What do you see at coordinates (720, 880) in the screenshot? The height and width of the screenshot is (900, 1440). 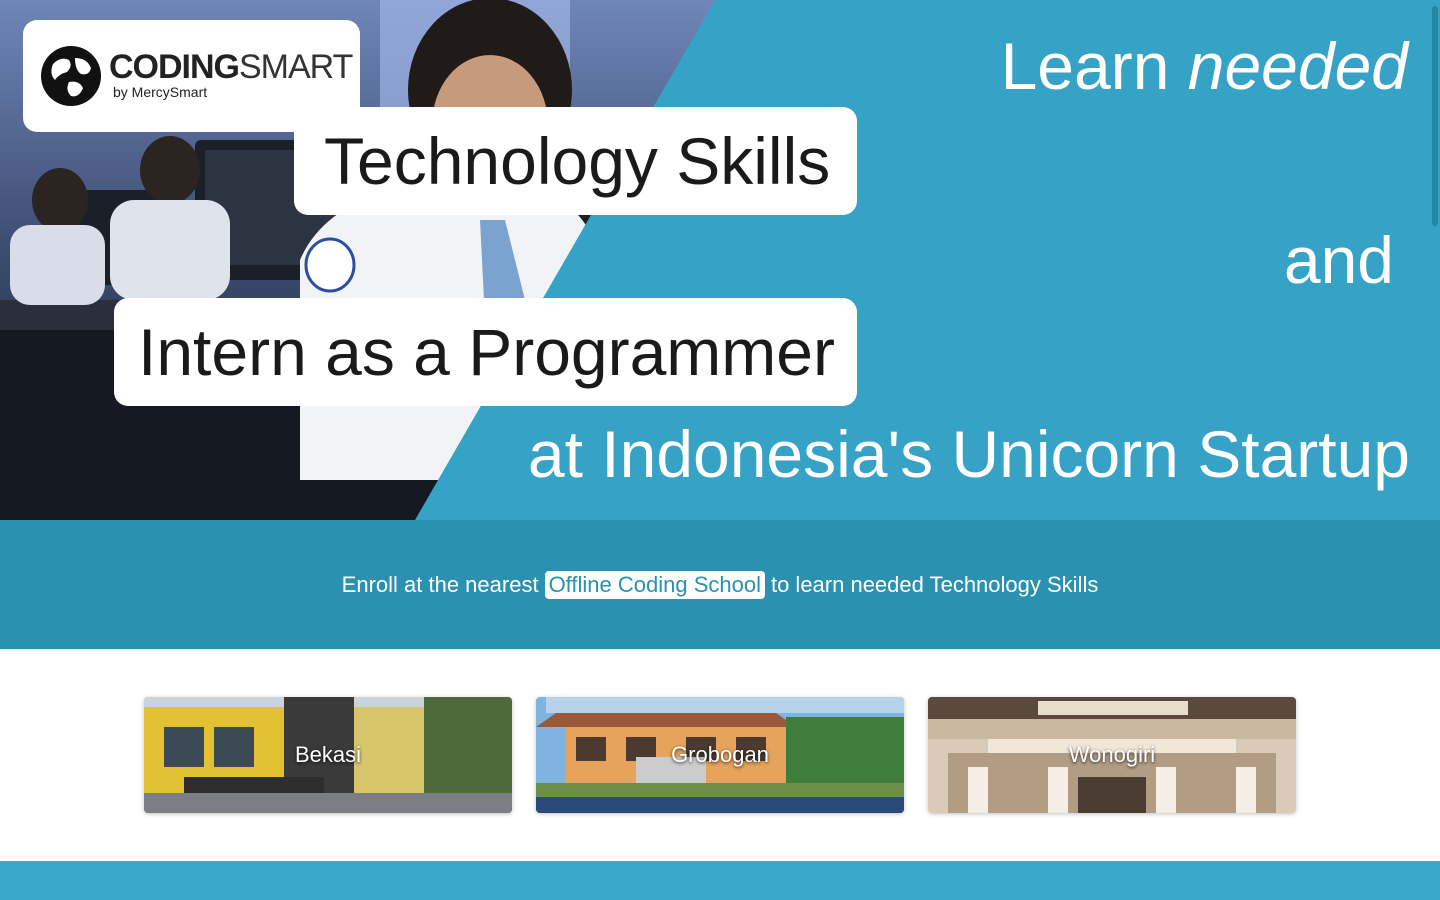 I see `next-section-band` at bounding box center [720, 880].